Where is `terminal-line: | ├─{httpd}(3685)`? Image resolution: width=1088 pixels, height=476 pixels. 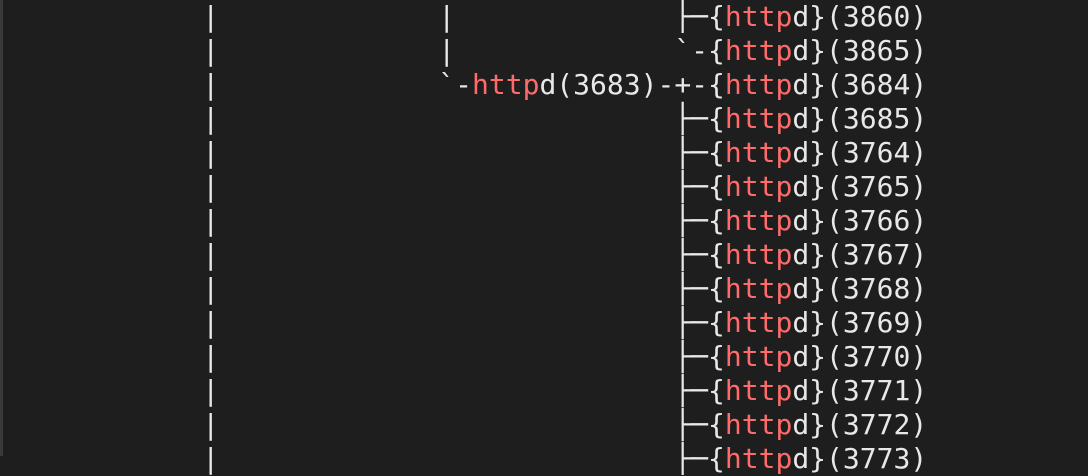
terminal-line: | ├─{httpd}(3685) is located at coordinates (463, 119).